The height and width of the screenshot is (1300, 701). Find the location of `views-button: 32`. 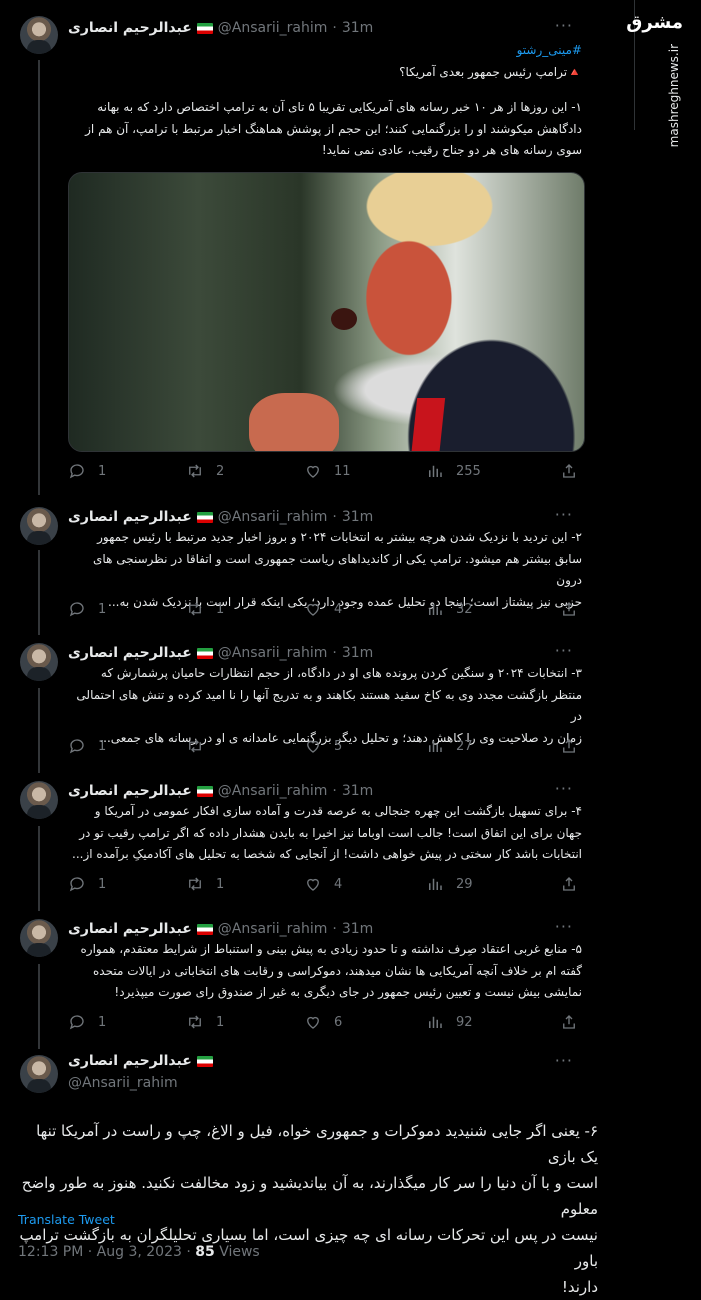

views-button: 32 is located at coordinates (449, 609).